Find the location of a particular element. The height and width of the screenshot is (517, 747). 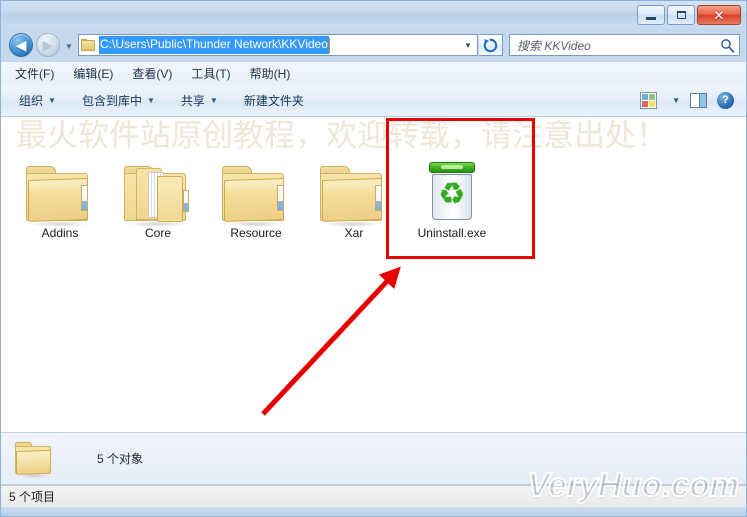

file-item-label: Xar is located at coordinates (354, 233).